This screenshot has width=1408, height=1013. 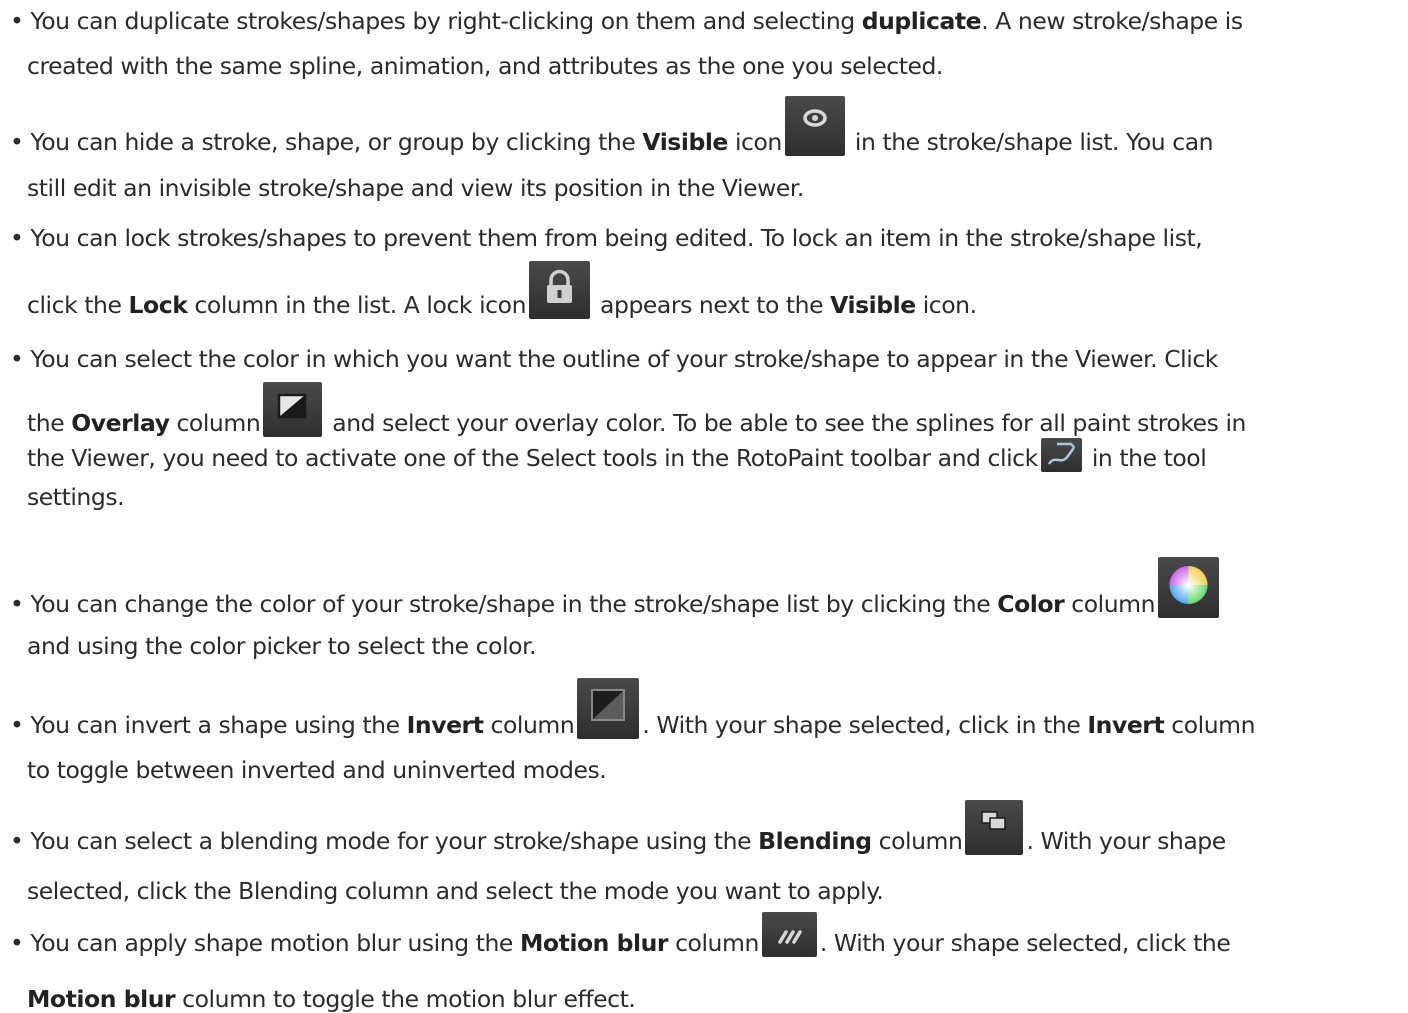 I want to click on motion-blur-icon, so click(x=789, y=934).